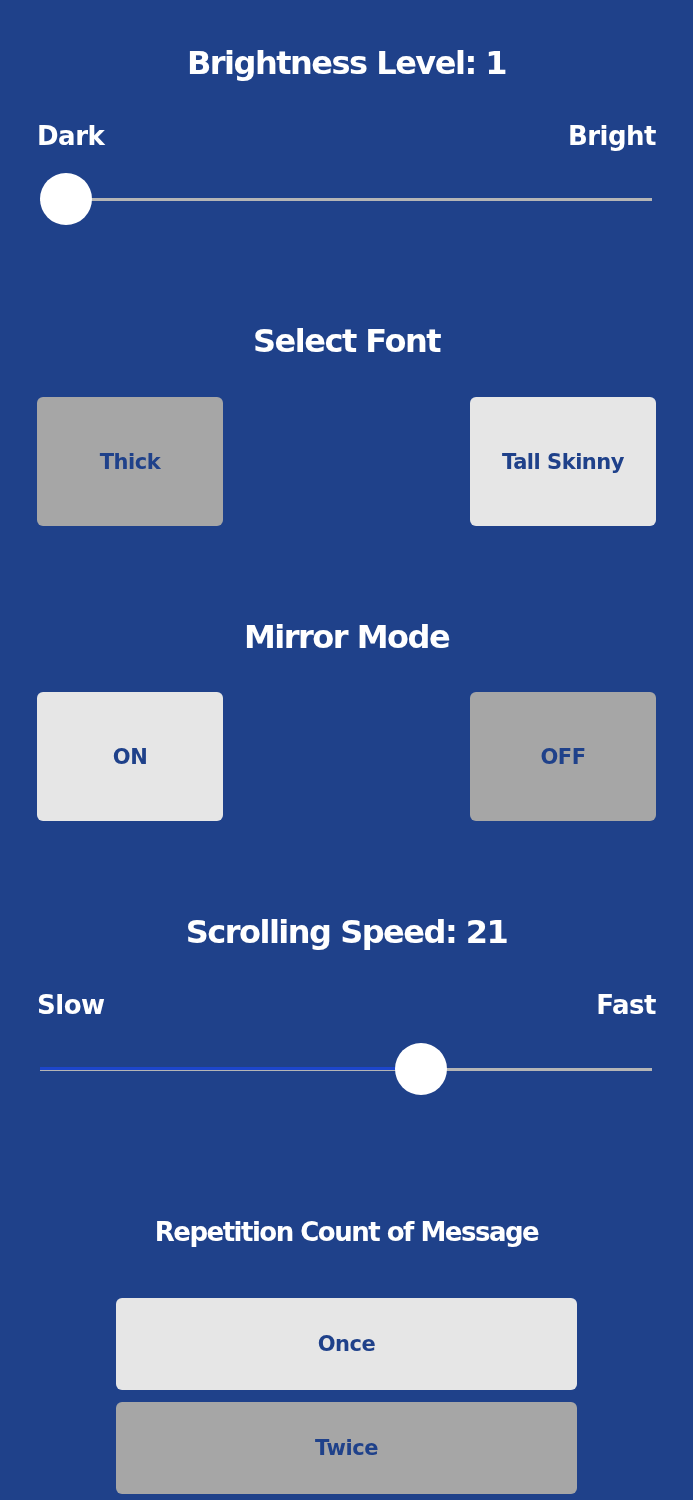 Image resolution: width=693 pixels, height=1500 pixels. What do you see at coordinates (346, 1448) in the screenshot?
I see `option-button: Twice` at bounding box center [346, 1448].